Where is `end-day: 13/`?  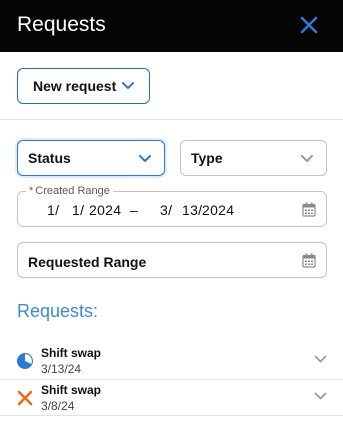 end-day: 13/ is located at coordinates (192, 210).